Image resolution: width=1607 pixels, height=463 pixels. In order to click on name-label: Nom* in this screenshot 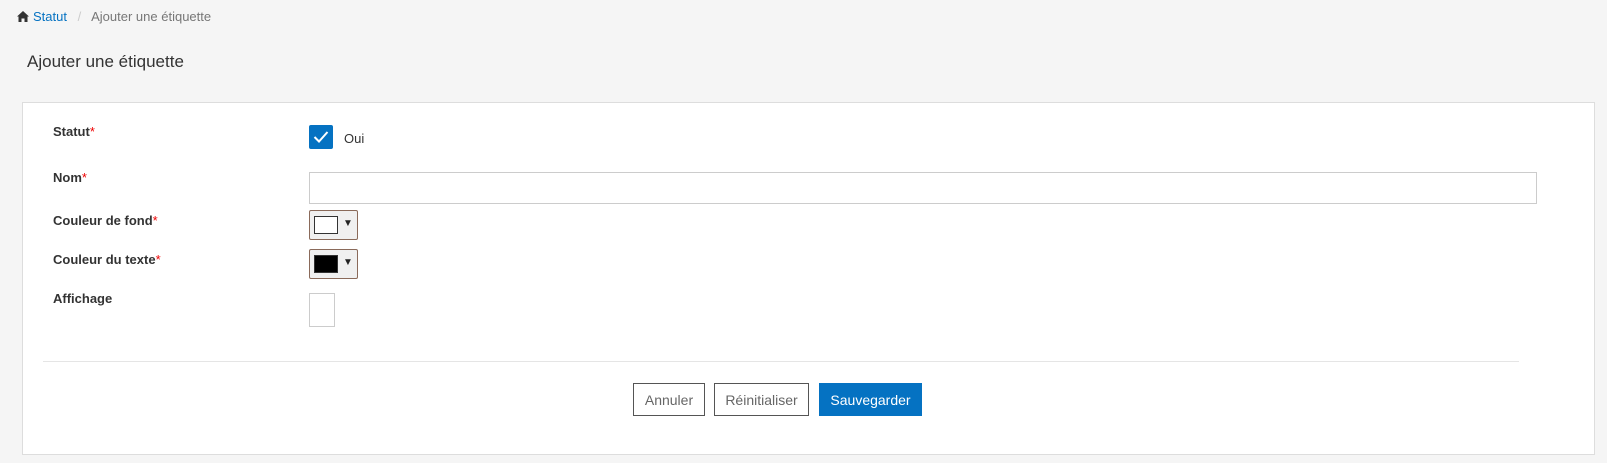, I will do `click(70, 177)`.